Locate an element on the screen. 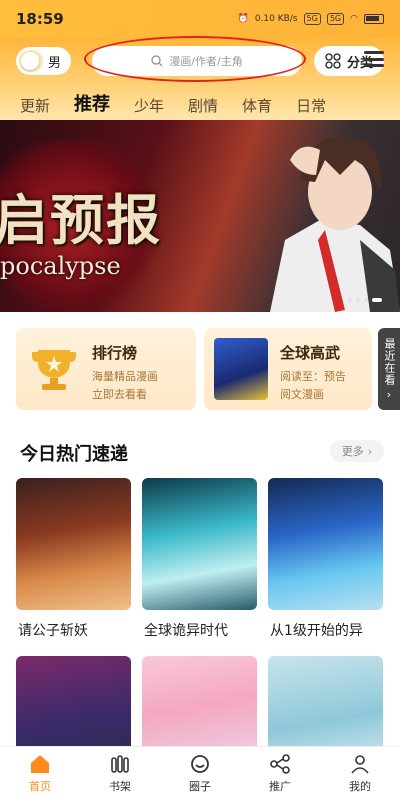  nav-promote-label: 推广 is located at coordinates (280, 786).